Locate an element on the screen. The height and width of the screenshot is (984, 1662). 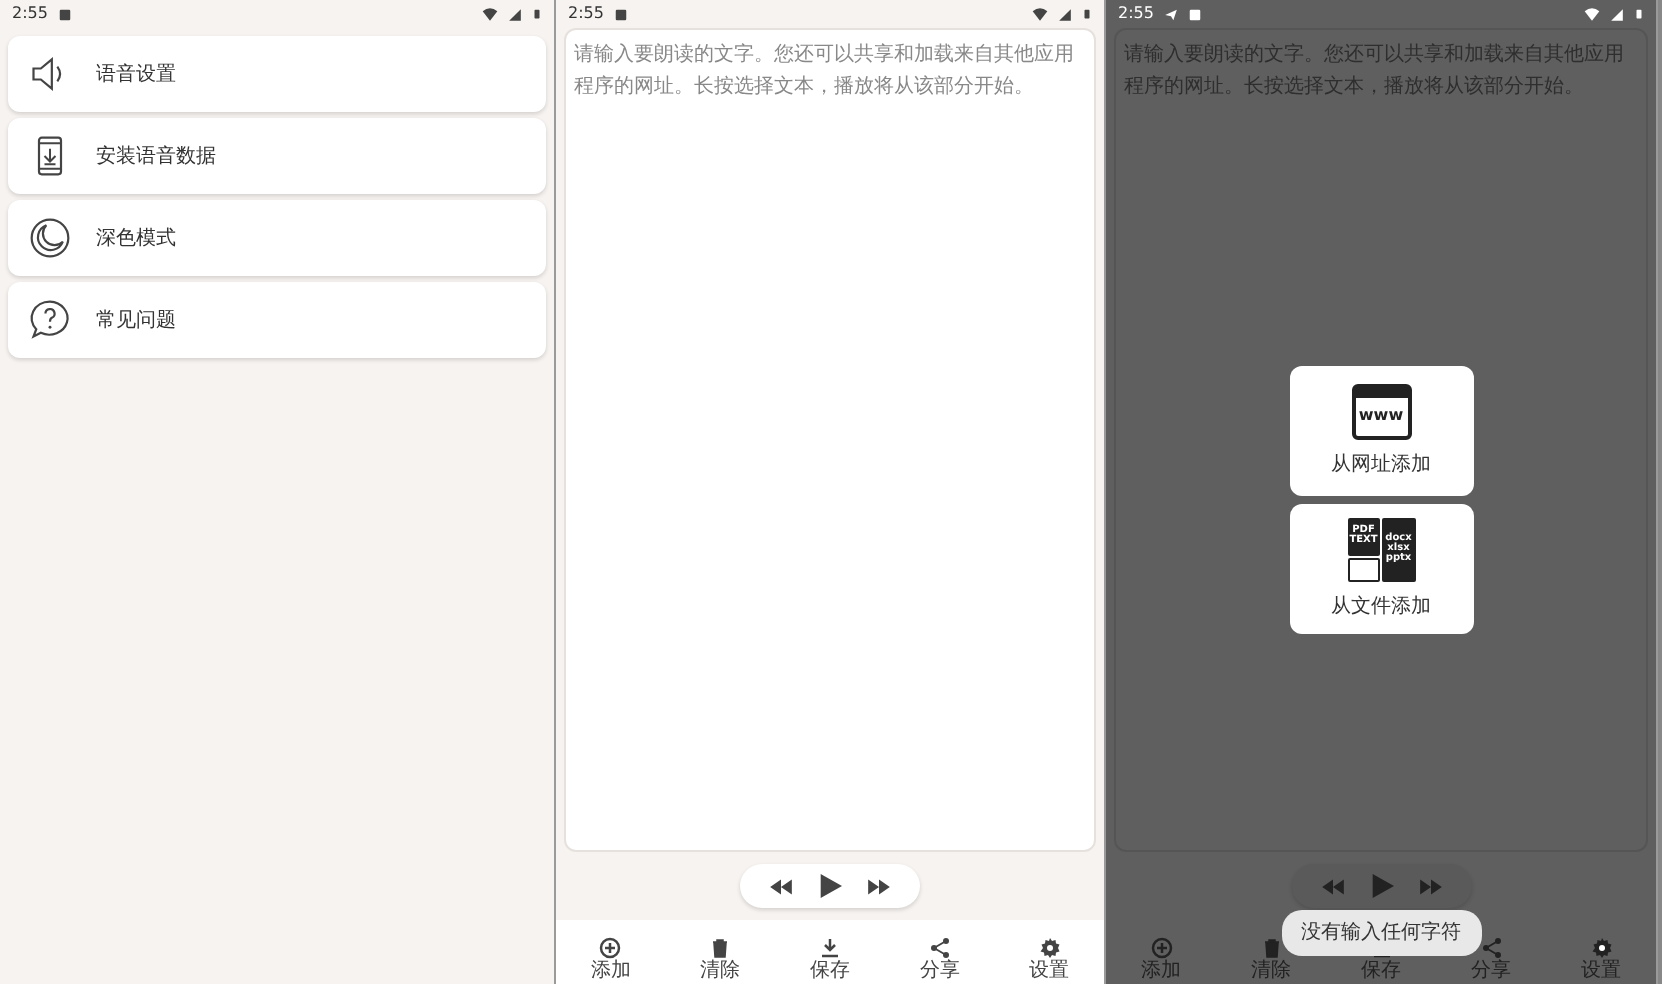
menu-item: 语音设置 is located at coordinates (277, 74).